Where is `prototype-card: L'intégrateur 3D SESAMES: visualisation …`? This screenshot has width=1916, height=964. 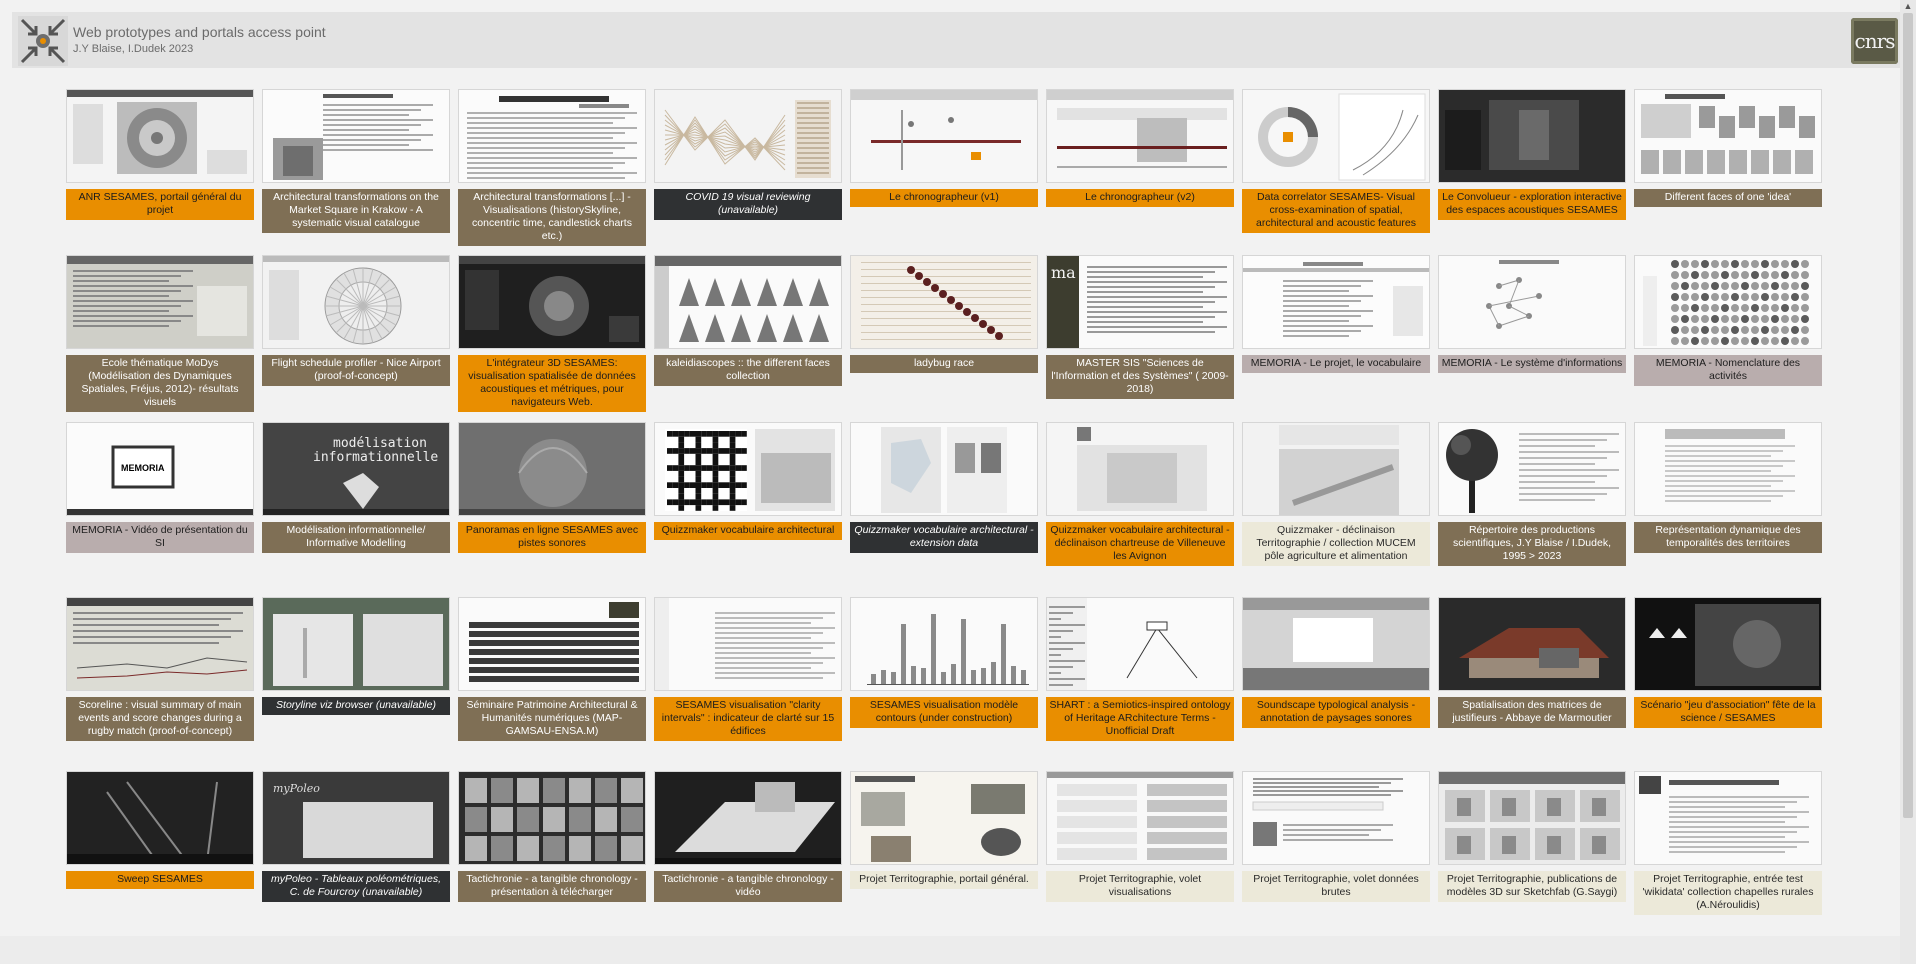 prototype-card: L'intégrateur 3D SESAMES: visualisation … is located at coordinates (552, 333).